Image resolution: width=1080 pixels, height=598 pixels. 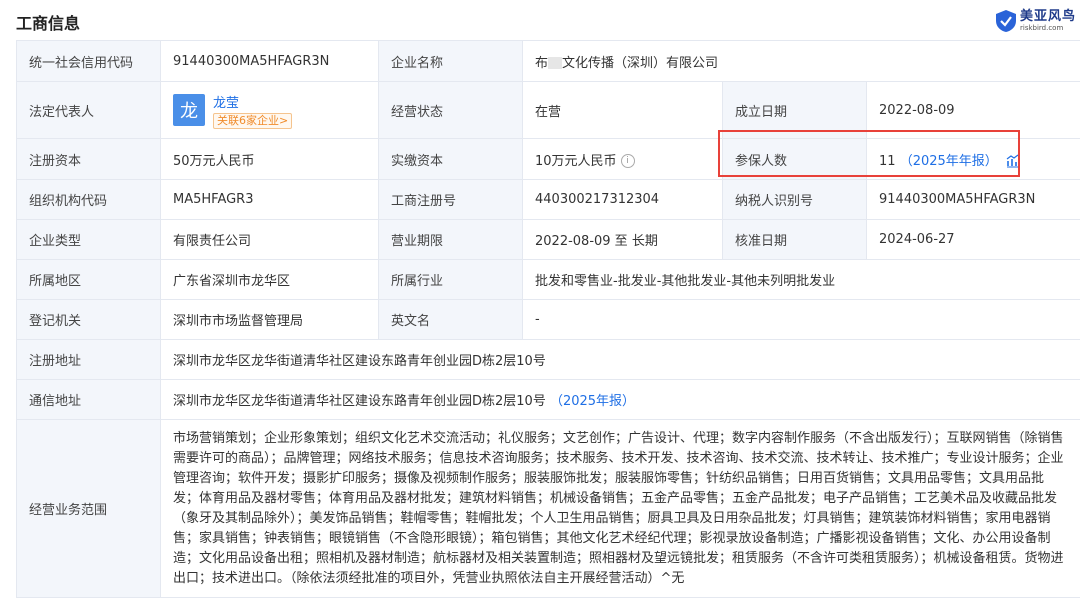 I want to click on established-value: 2022-08-09, so click(x=973, y=110).